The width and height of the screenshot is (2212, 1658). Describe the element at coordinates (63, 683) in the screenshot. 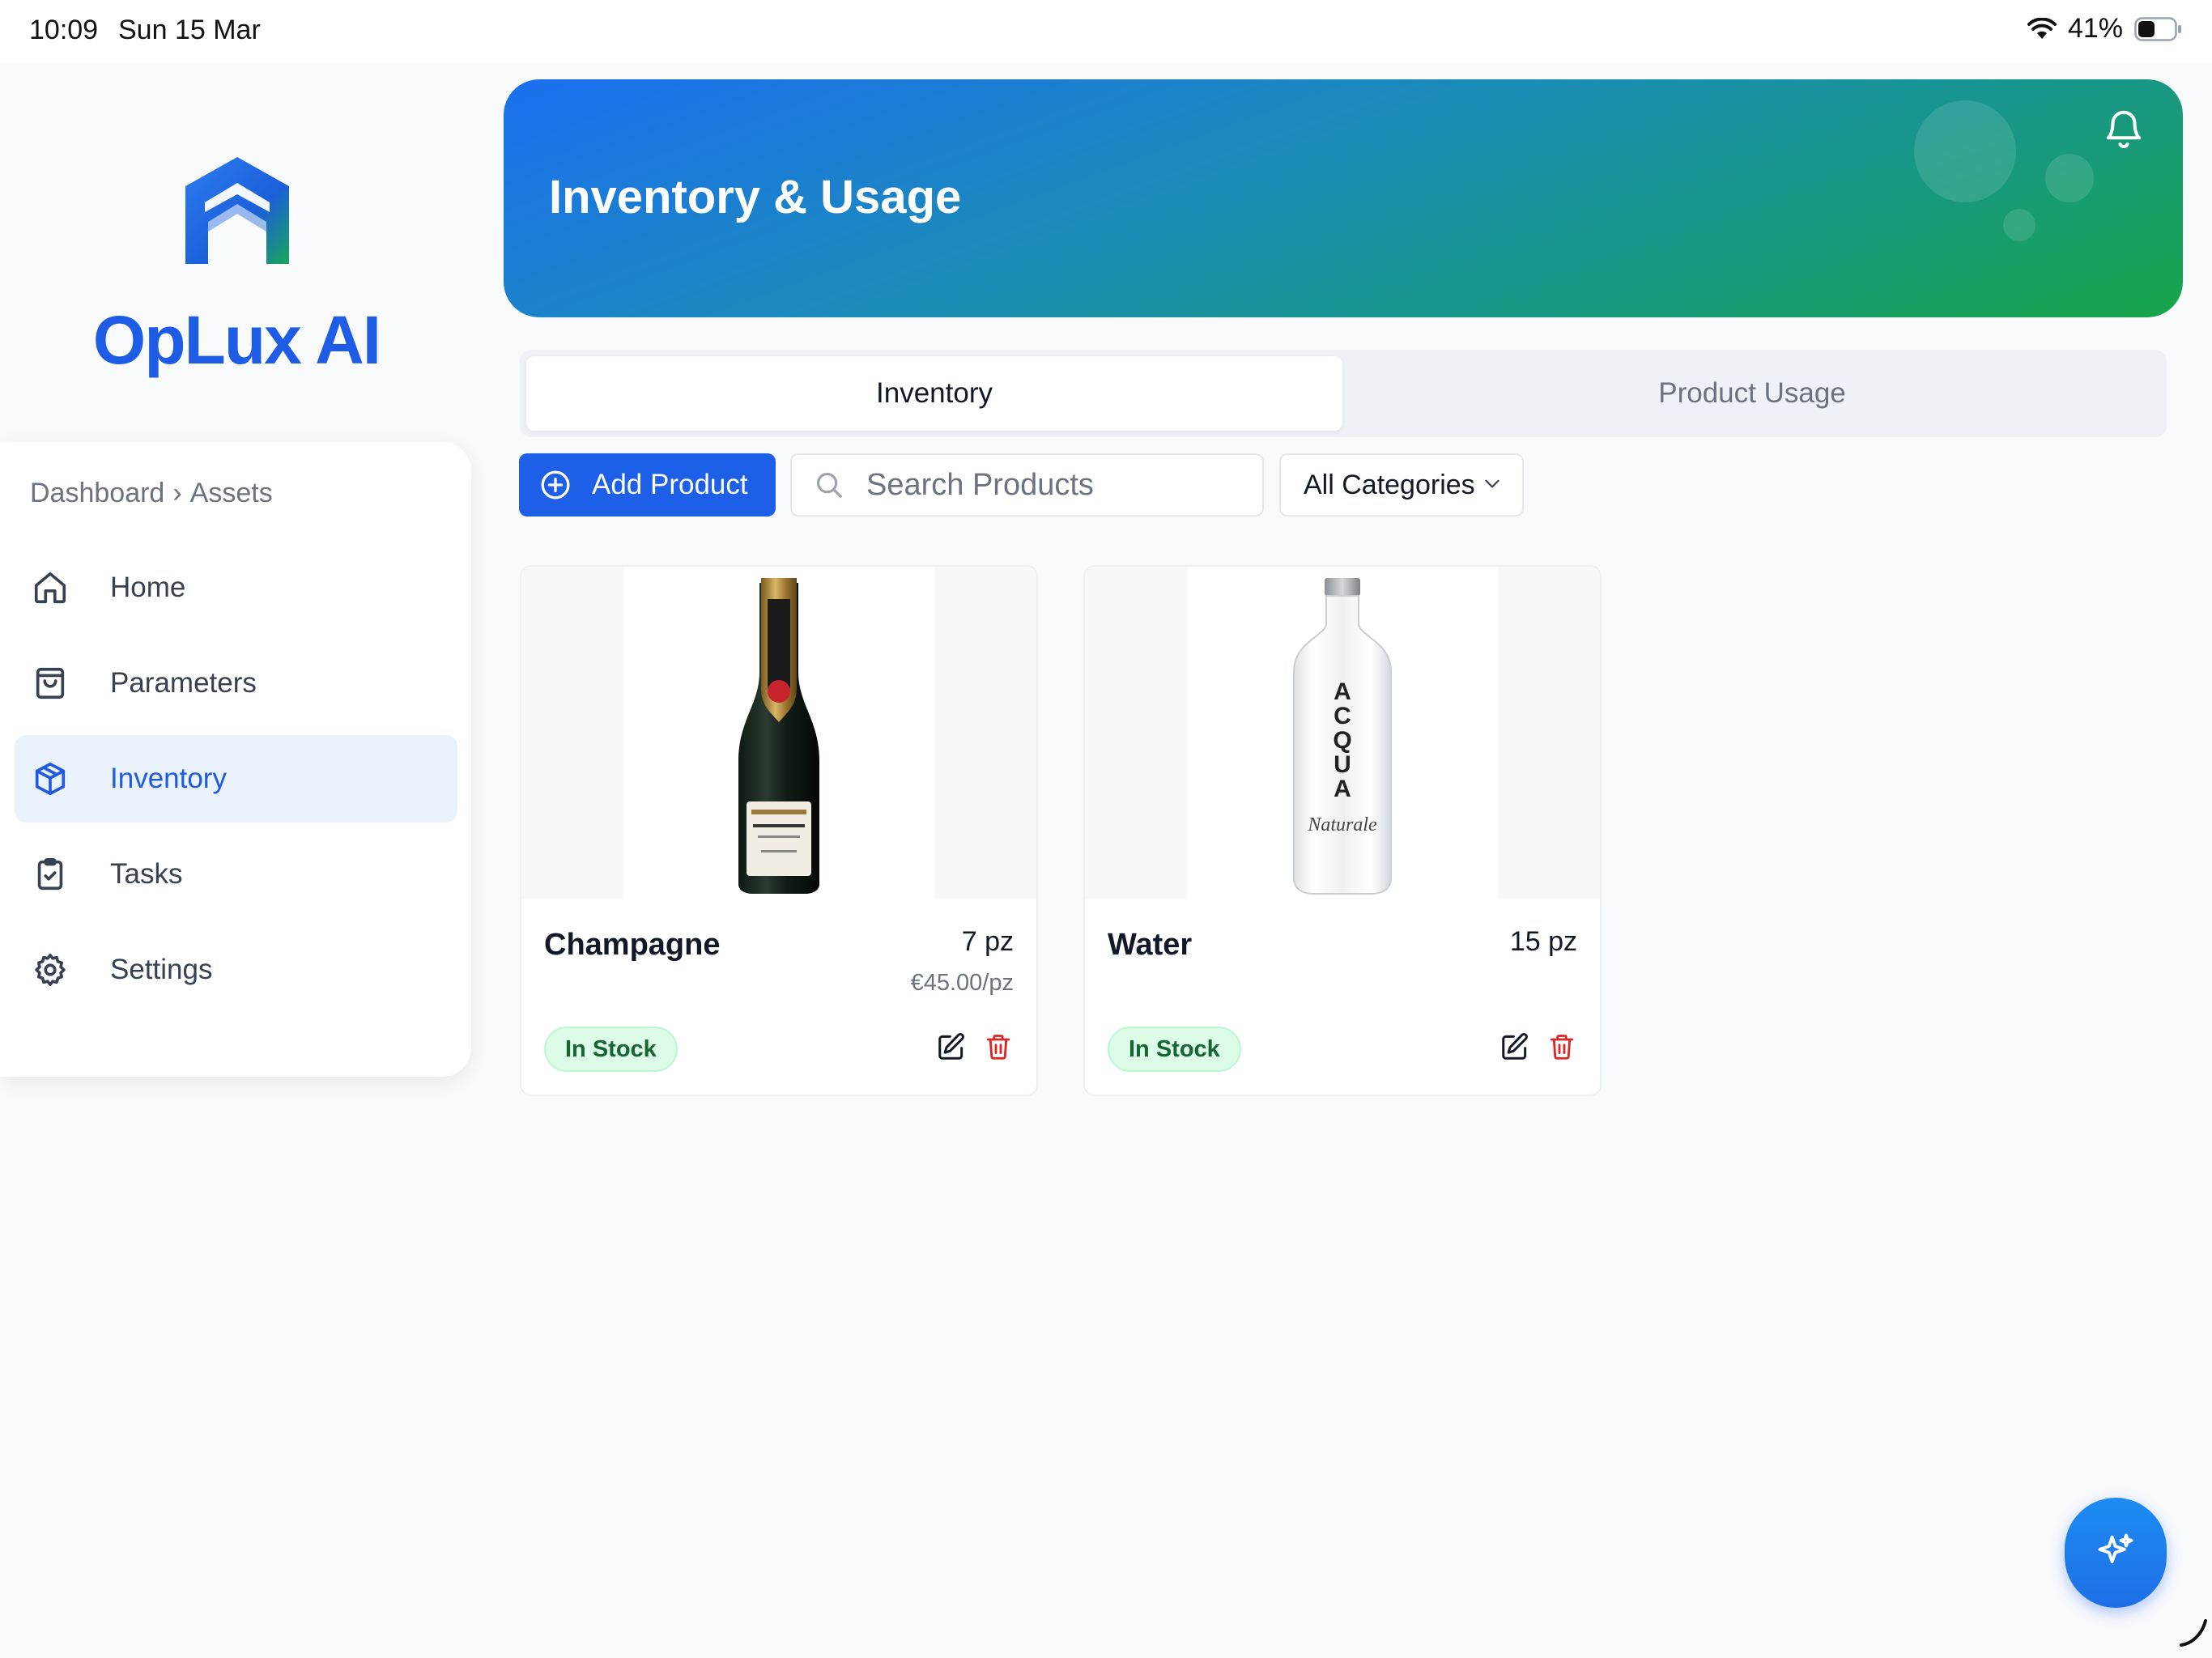

I see `bag-icon` at that location.